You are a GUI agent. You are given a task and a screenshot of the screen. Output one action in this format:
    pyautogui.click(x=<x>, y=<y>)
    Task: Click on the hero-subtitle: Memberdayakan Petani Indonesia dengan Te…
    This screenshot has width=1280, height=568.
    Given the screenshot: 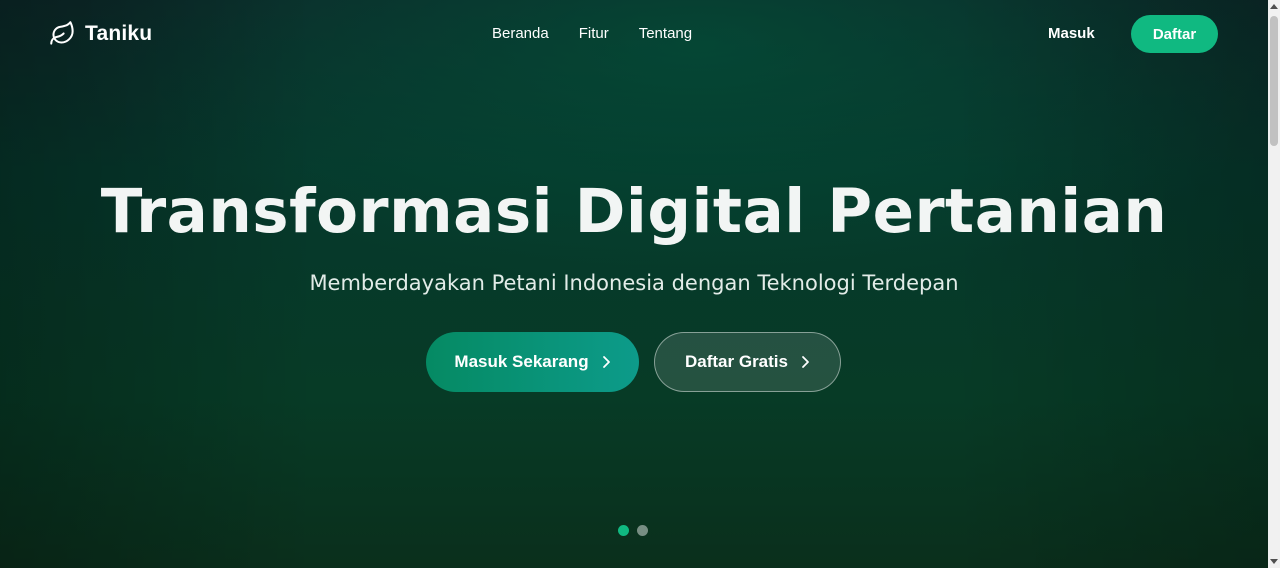 What is the action you would take?
    pyautogui.click(x=634, y=283)
    